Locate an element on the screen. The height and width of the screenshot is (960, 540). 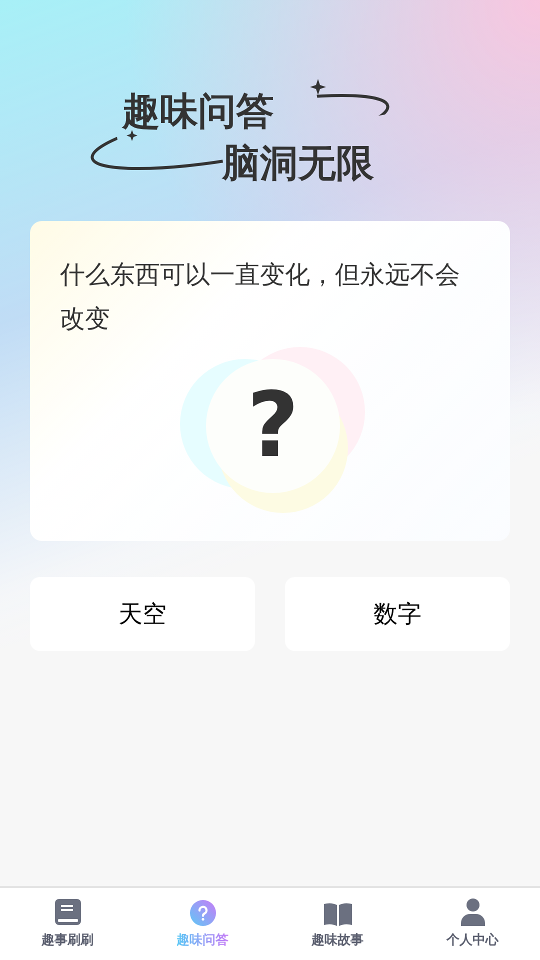
nav-tab: 趣事刷刷 is located at coordinates (67, 924).